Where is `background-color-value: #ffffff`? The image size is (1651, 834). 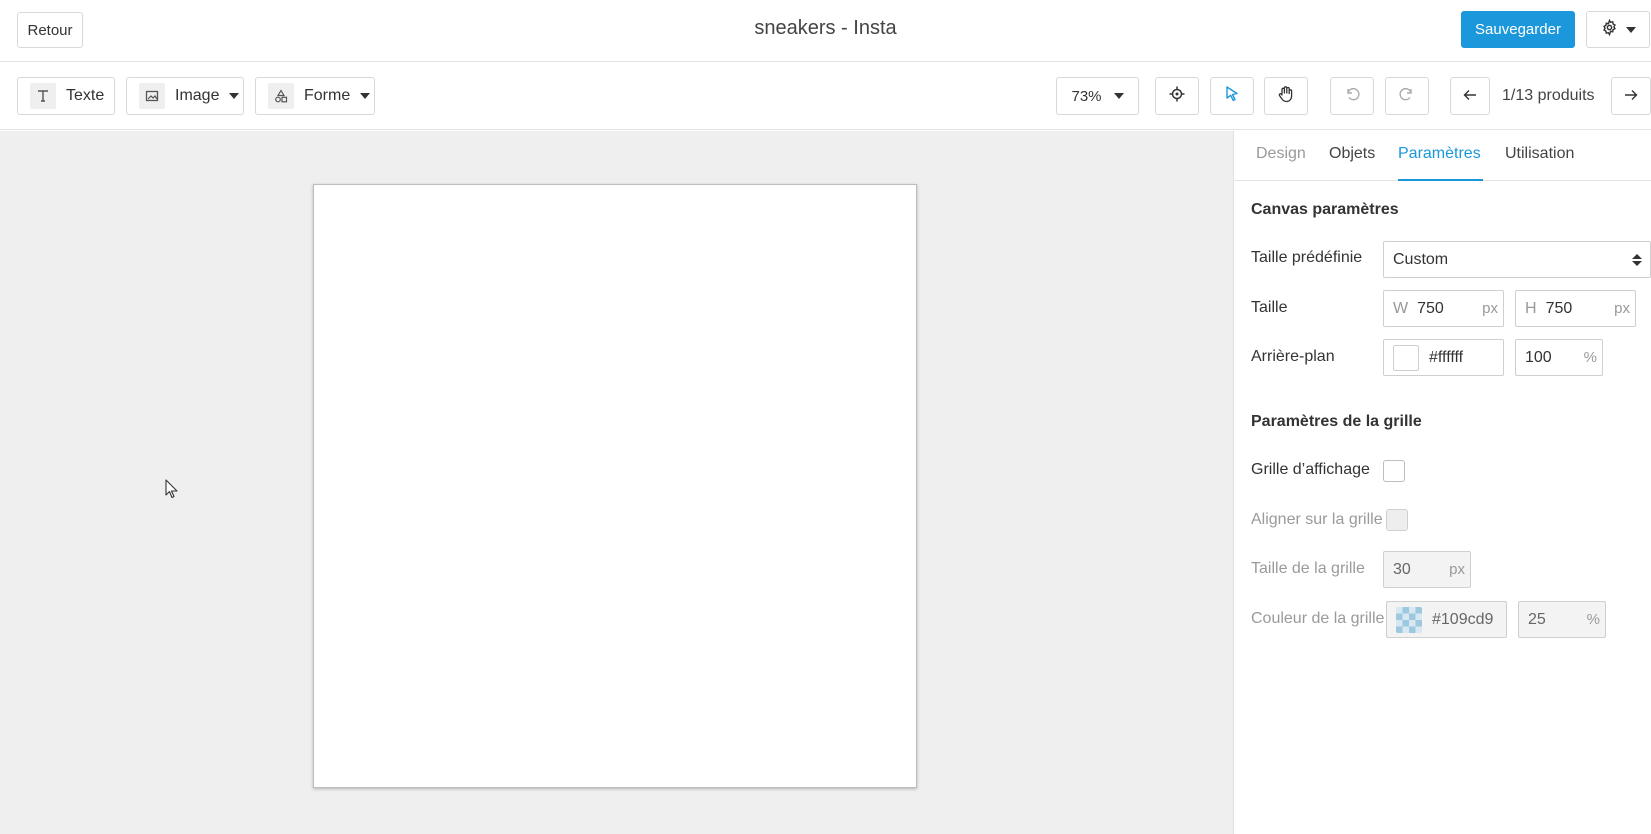 background-color-value: #ffffff is located at coordinates (1446, 357).